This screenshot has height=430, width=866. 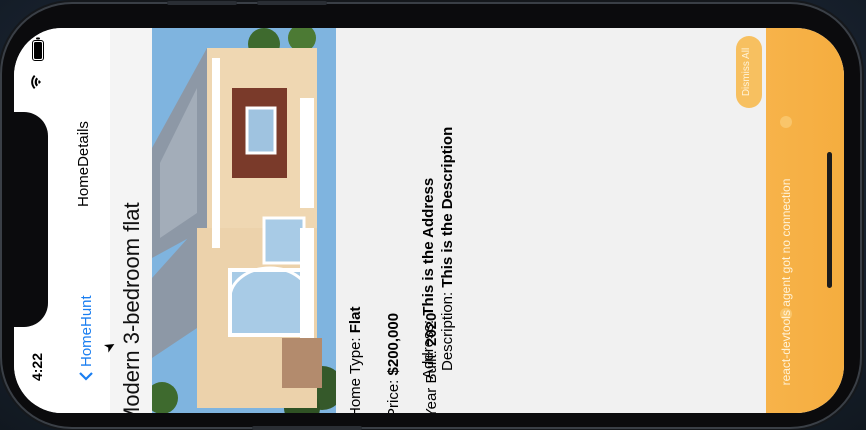 What do you see at coordinates (428, 347) in the screenshot?
I see `home-address-label: Address:` at bounding box center [428, 347].